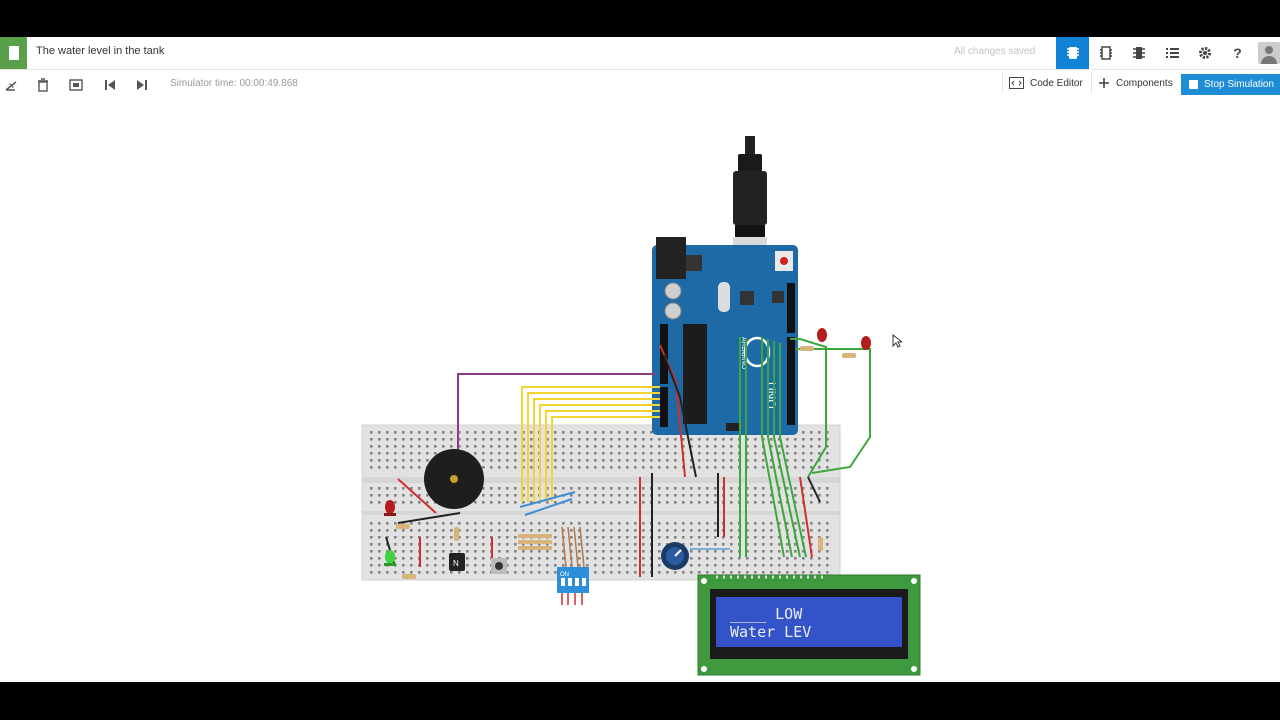  I want to click on dip-switch-label: ON, so click(564, 575).